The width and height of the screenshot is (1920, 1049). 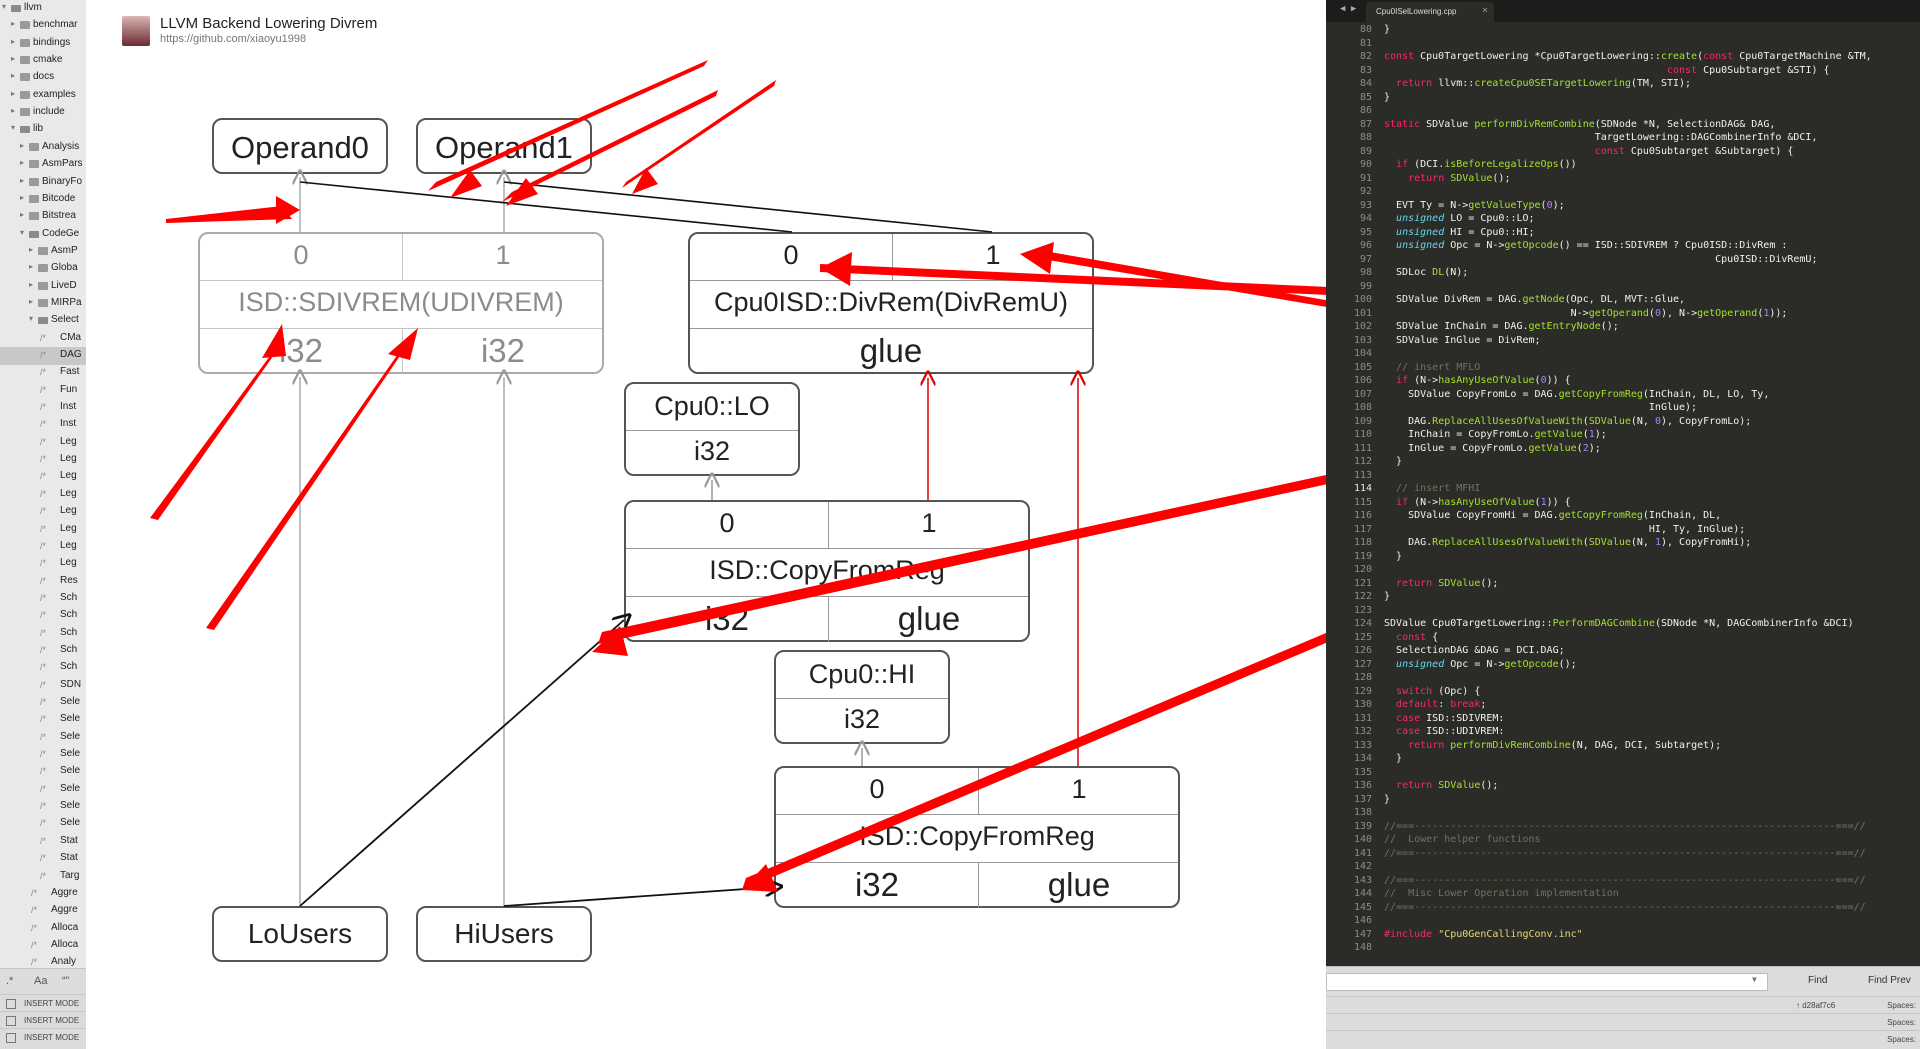 What do you see at coordinates (43, 391) in the screenshot?
I see `sidebar-tree-item: /* Fun` at bounding box center [43, 391].